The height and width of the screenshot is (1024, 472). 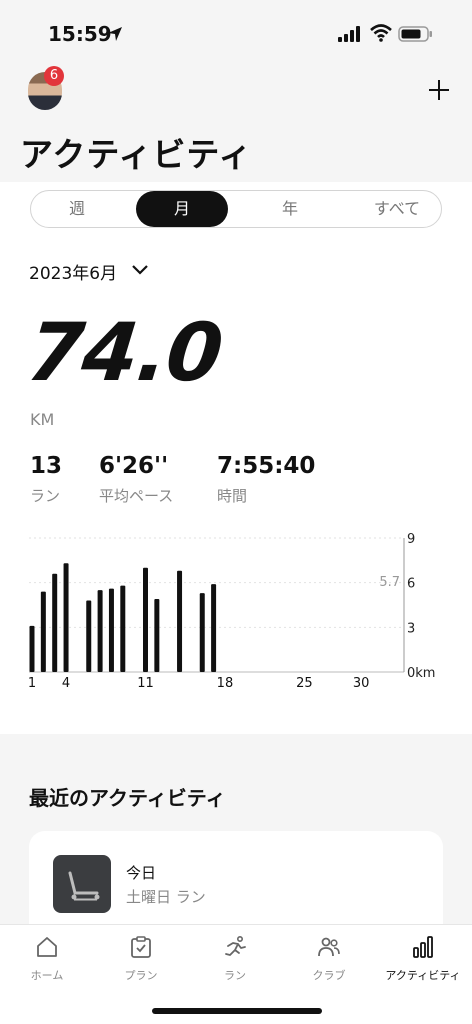 I want to click on tab-run: ラン, so click(x=235, y=960).